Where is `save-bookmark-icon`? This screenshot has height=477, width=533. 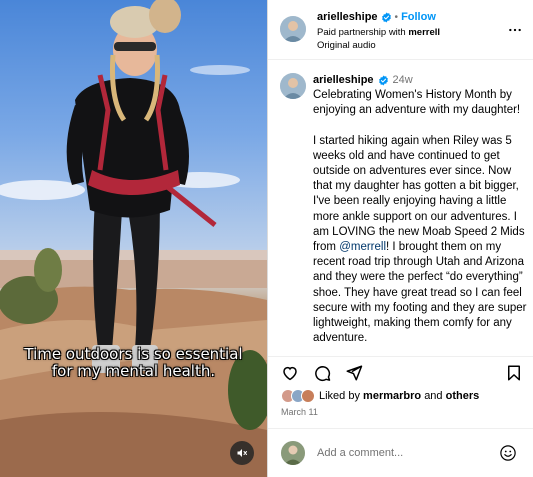
save-bookmark-icon is located at coordinates (514, 373).